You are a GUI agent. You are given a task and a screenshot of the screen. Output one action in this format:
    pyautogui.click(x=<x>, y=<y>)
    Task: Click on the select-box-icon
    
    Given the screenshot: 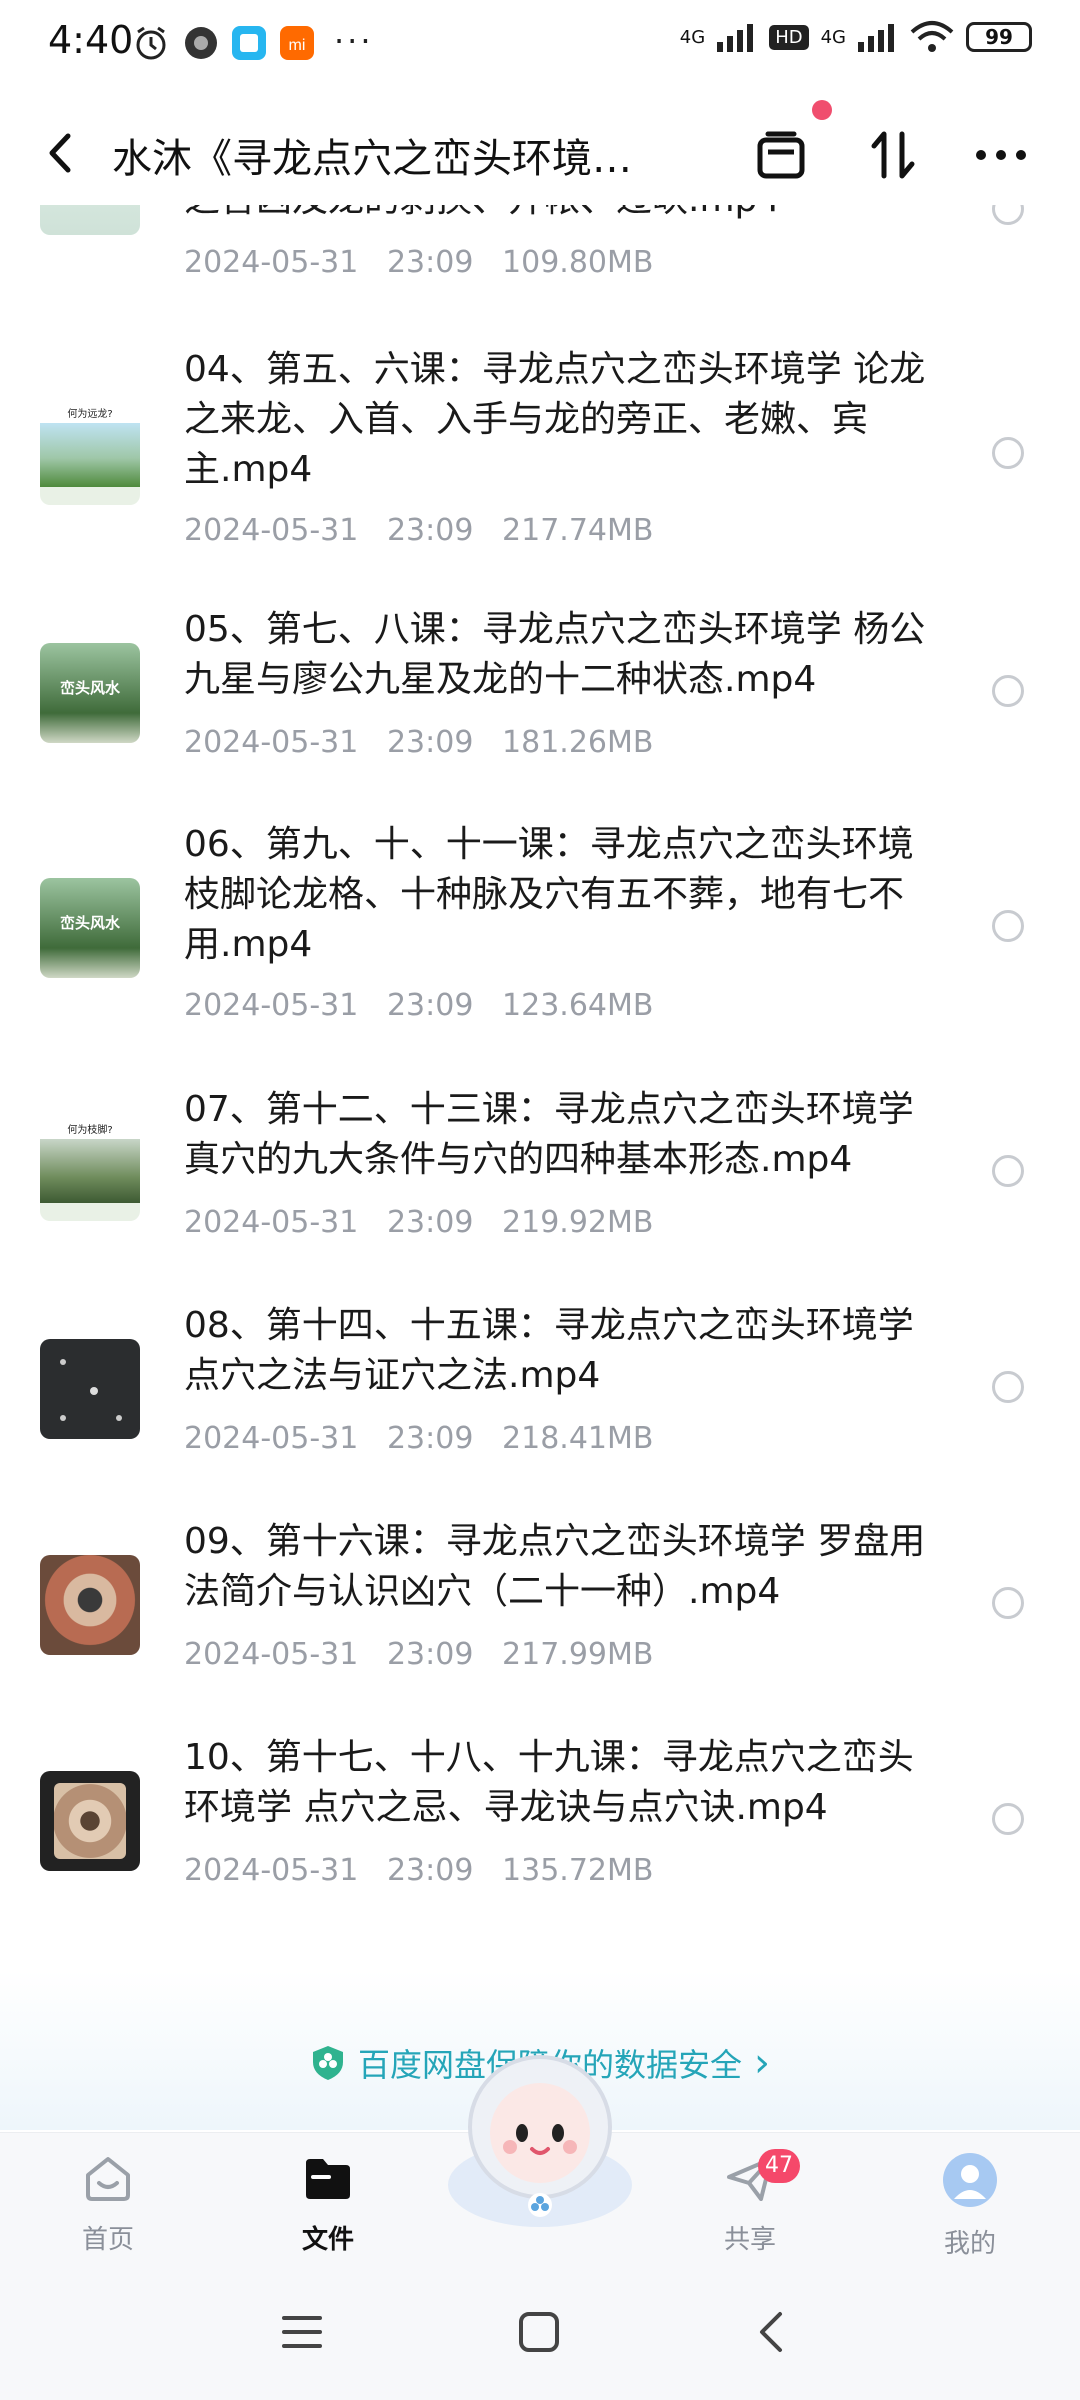 What is the action you would take?
    pyautogui.click(x=781, y=155)
    